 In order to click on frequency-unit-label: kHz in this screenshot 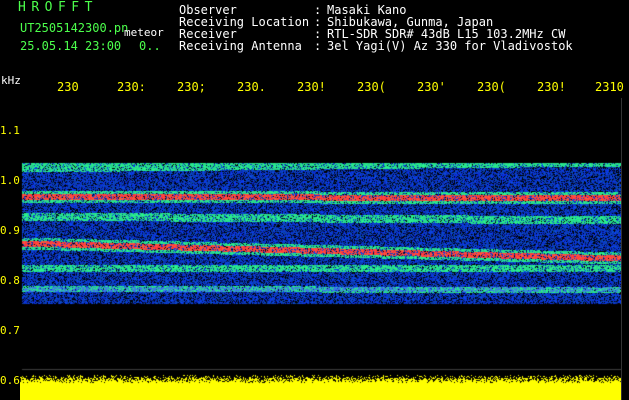, I will do `click(11, 80)`.